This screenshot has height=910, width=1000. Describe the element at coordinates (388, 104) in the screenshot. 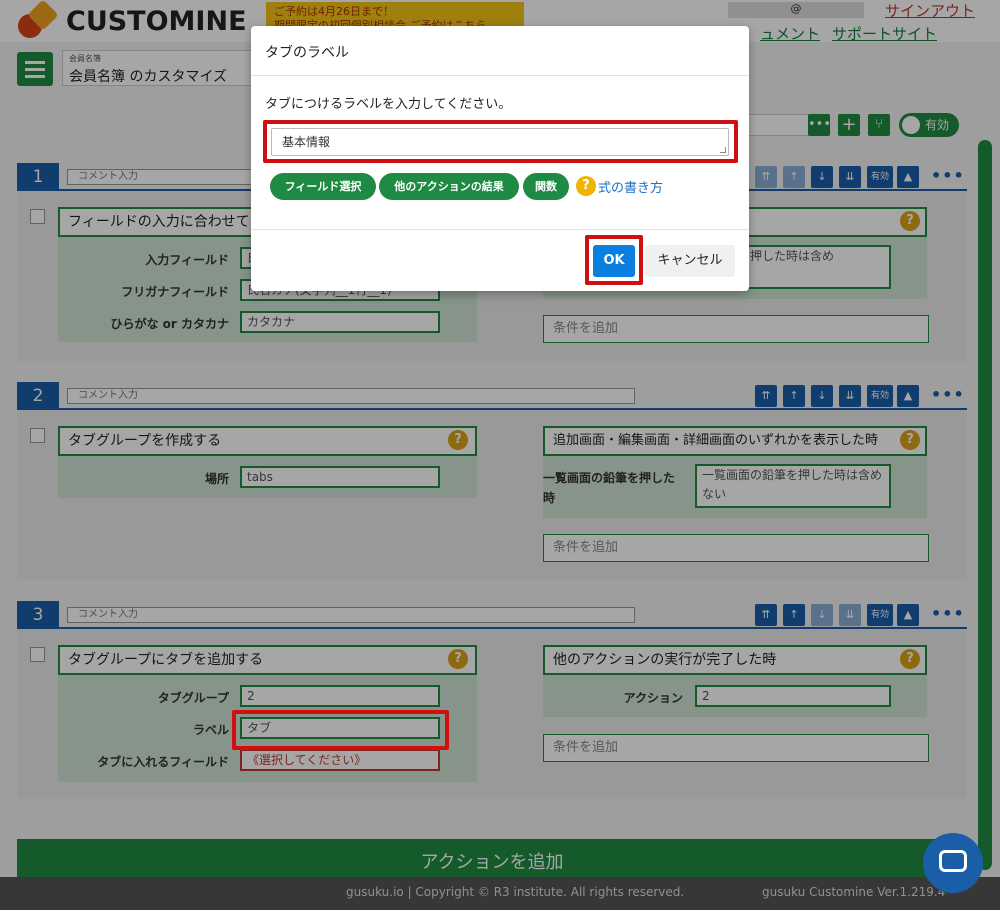

I see `dialog-prompt: タブにつけるラベルを入力してください。` at that location.